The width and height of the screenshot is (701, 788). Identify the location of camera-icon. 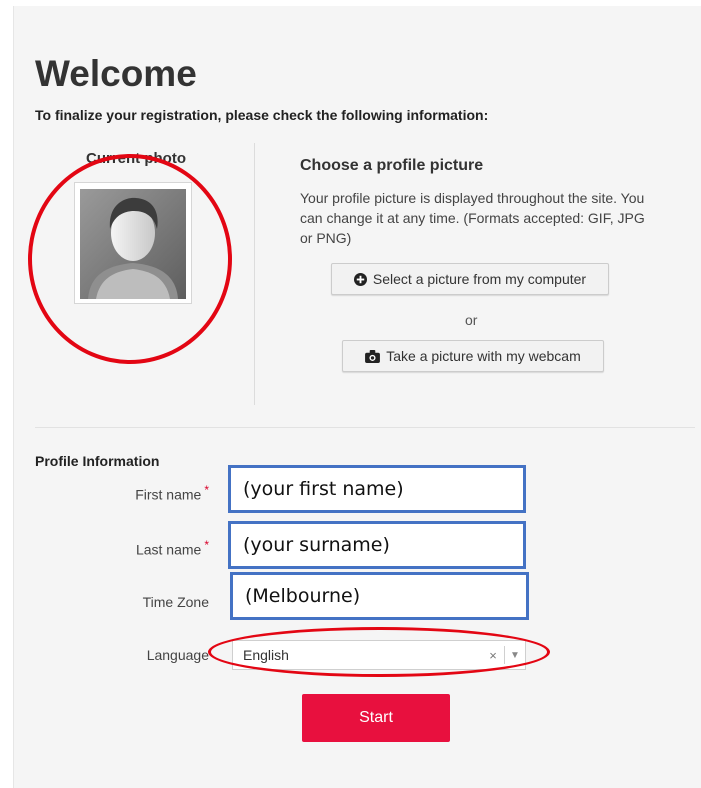
(373, 356).